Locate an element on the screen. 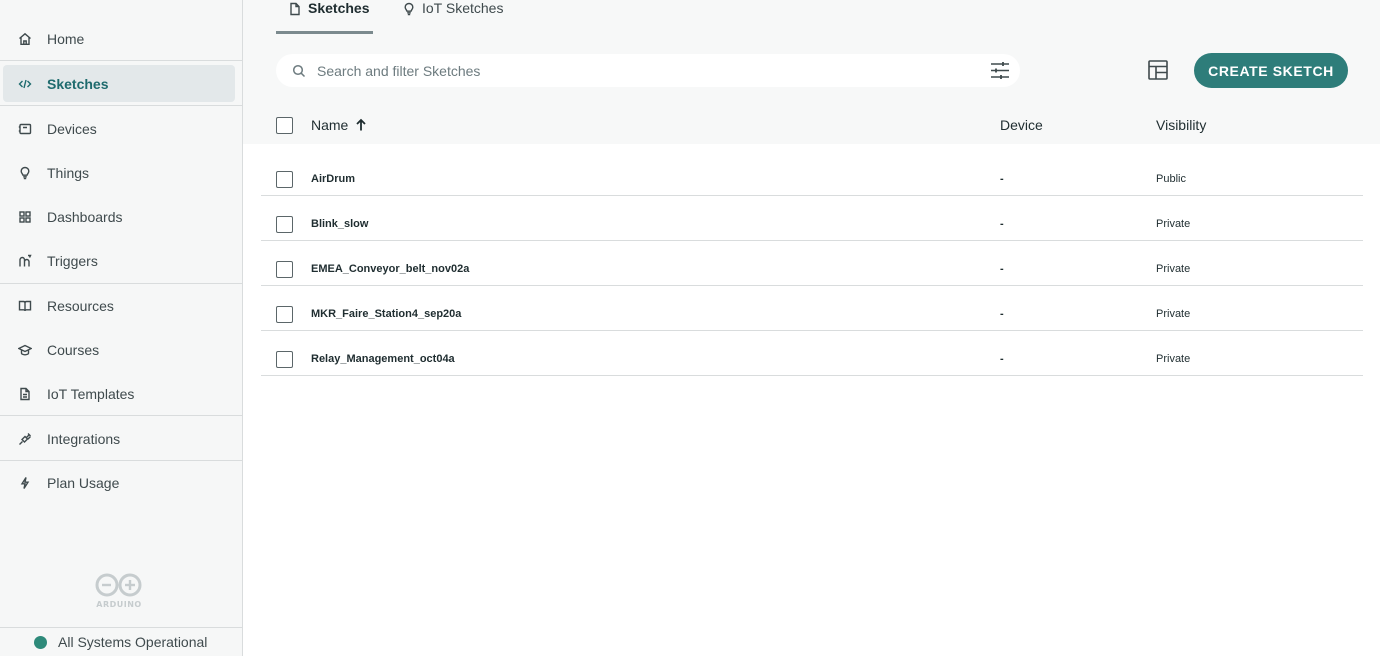 The width and height of the screenshot is (1380, 656). sidebar-item-label: Integrations is located at coordinates (83, 439).